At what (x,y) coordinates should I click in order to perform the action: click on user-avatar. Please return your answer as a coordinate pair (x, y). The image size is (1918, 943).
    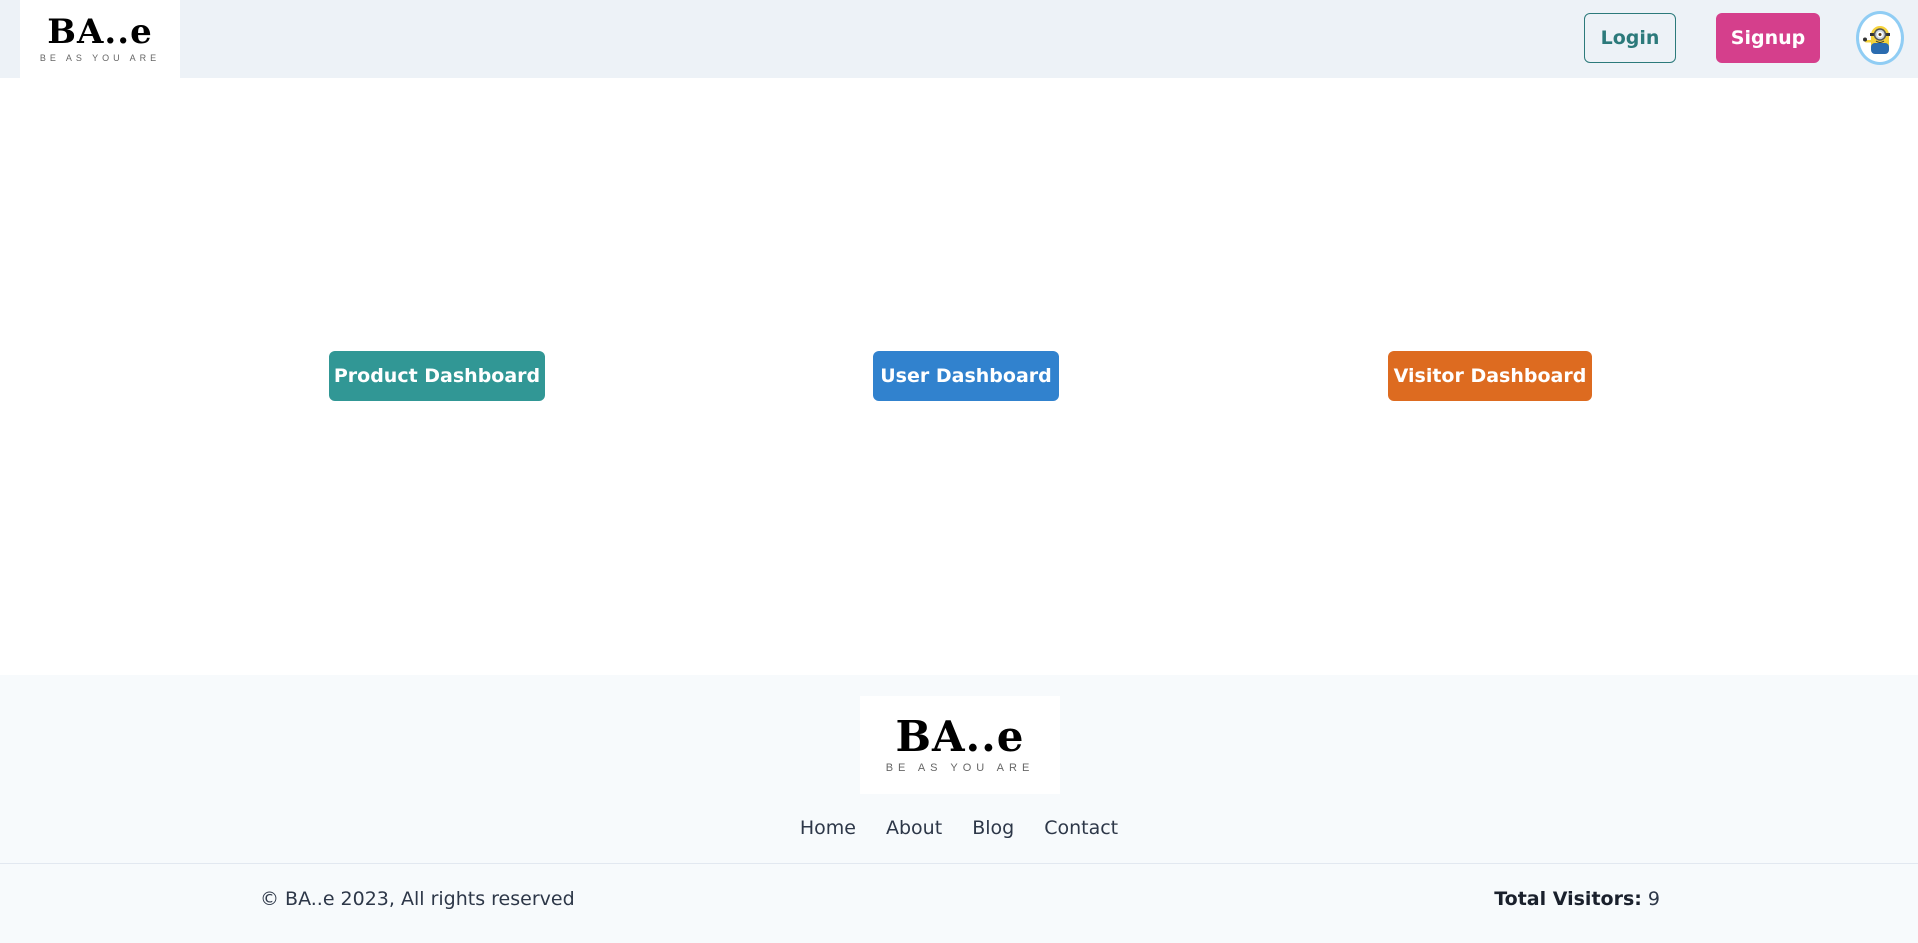
    Looking at the image, I should click on (1880, 38).